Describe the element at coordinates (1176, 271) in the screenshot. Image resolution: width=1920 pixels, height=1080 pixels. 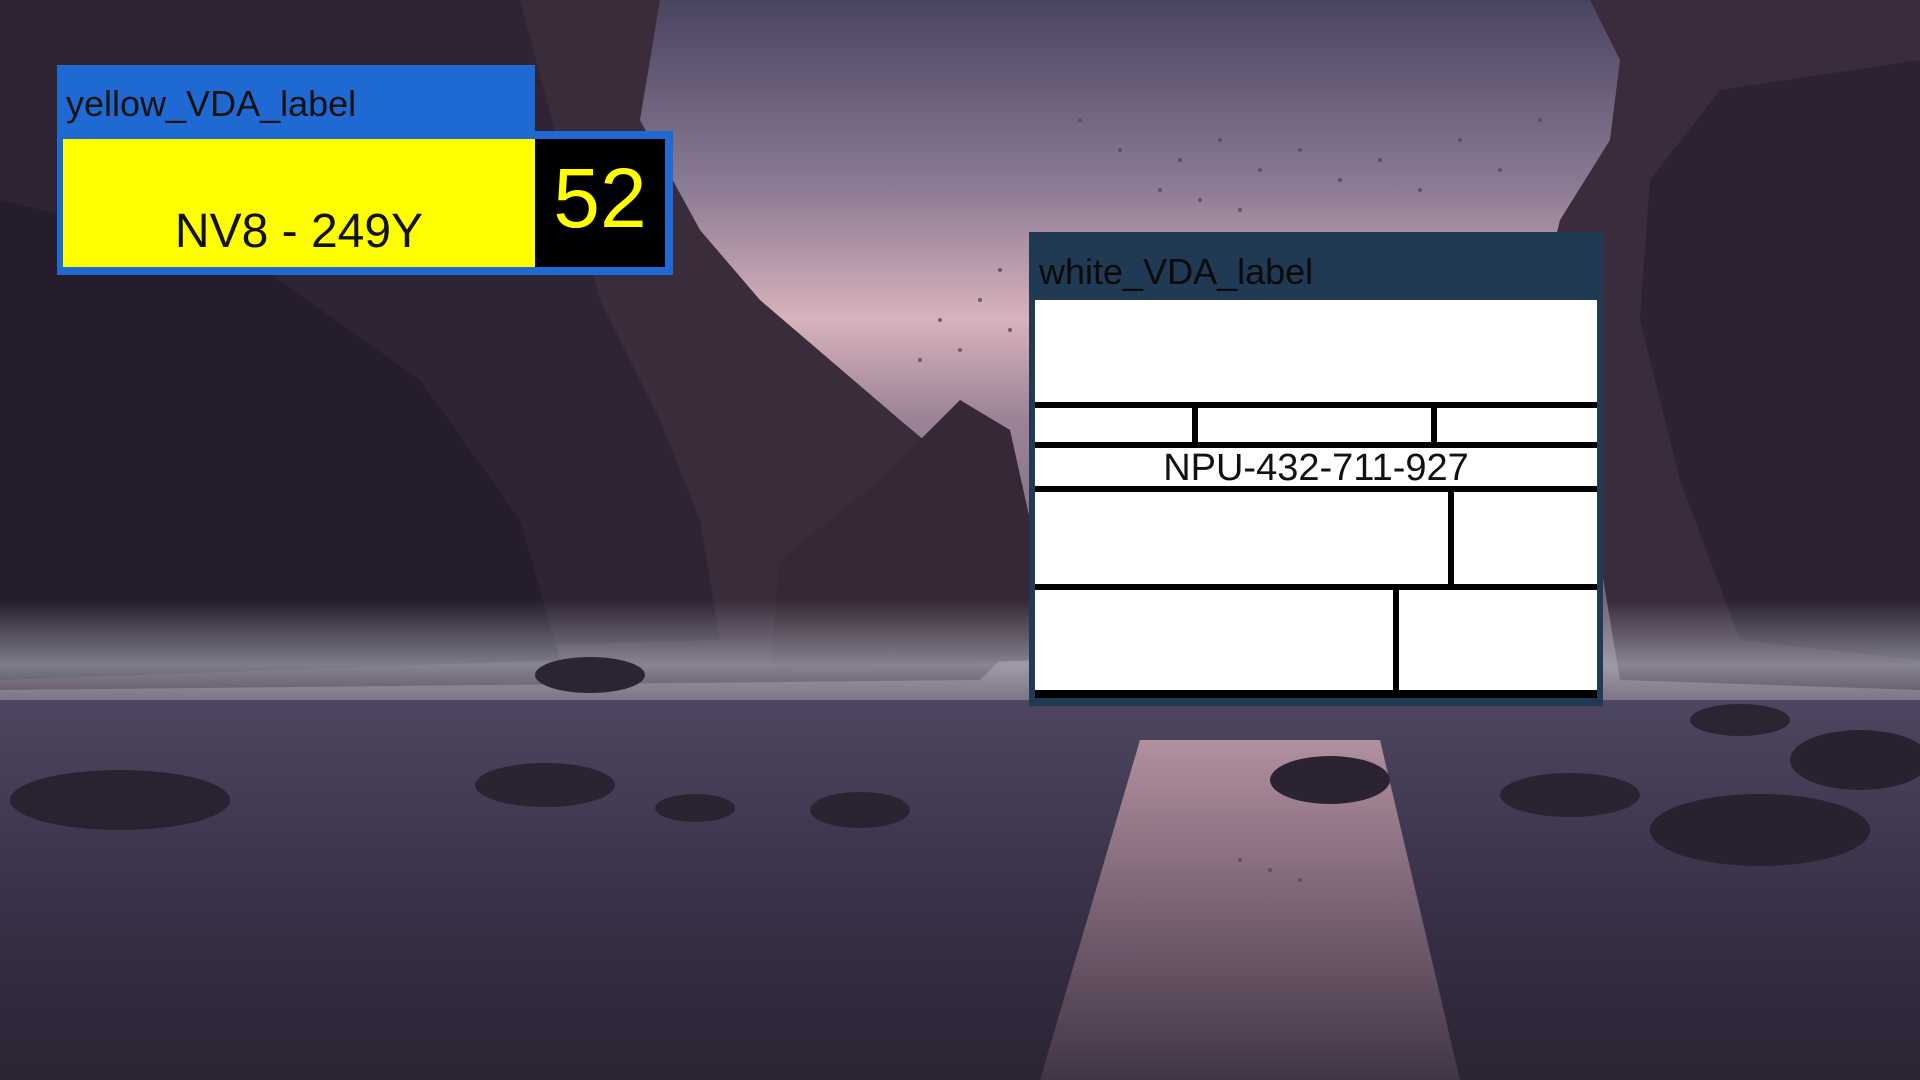
I see `window-title: white_VDA_label` at that location.